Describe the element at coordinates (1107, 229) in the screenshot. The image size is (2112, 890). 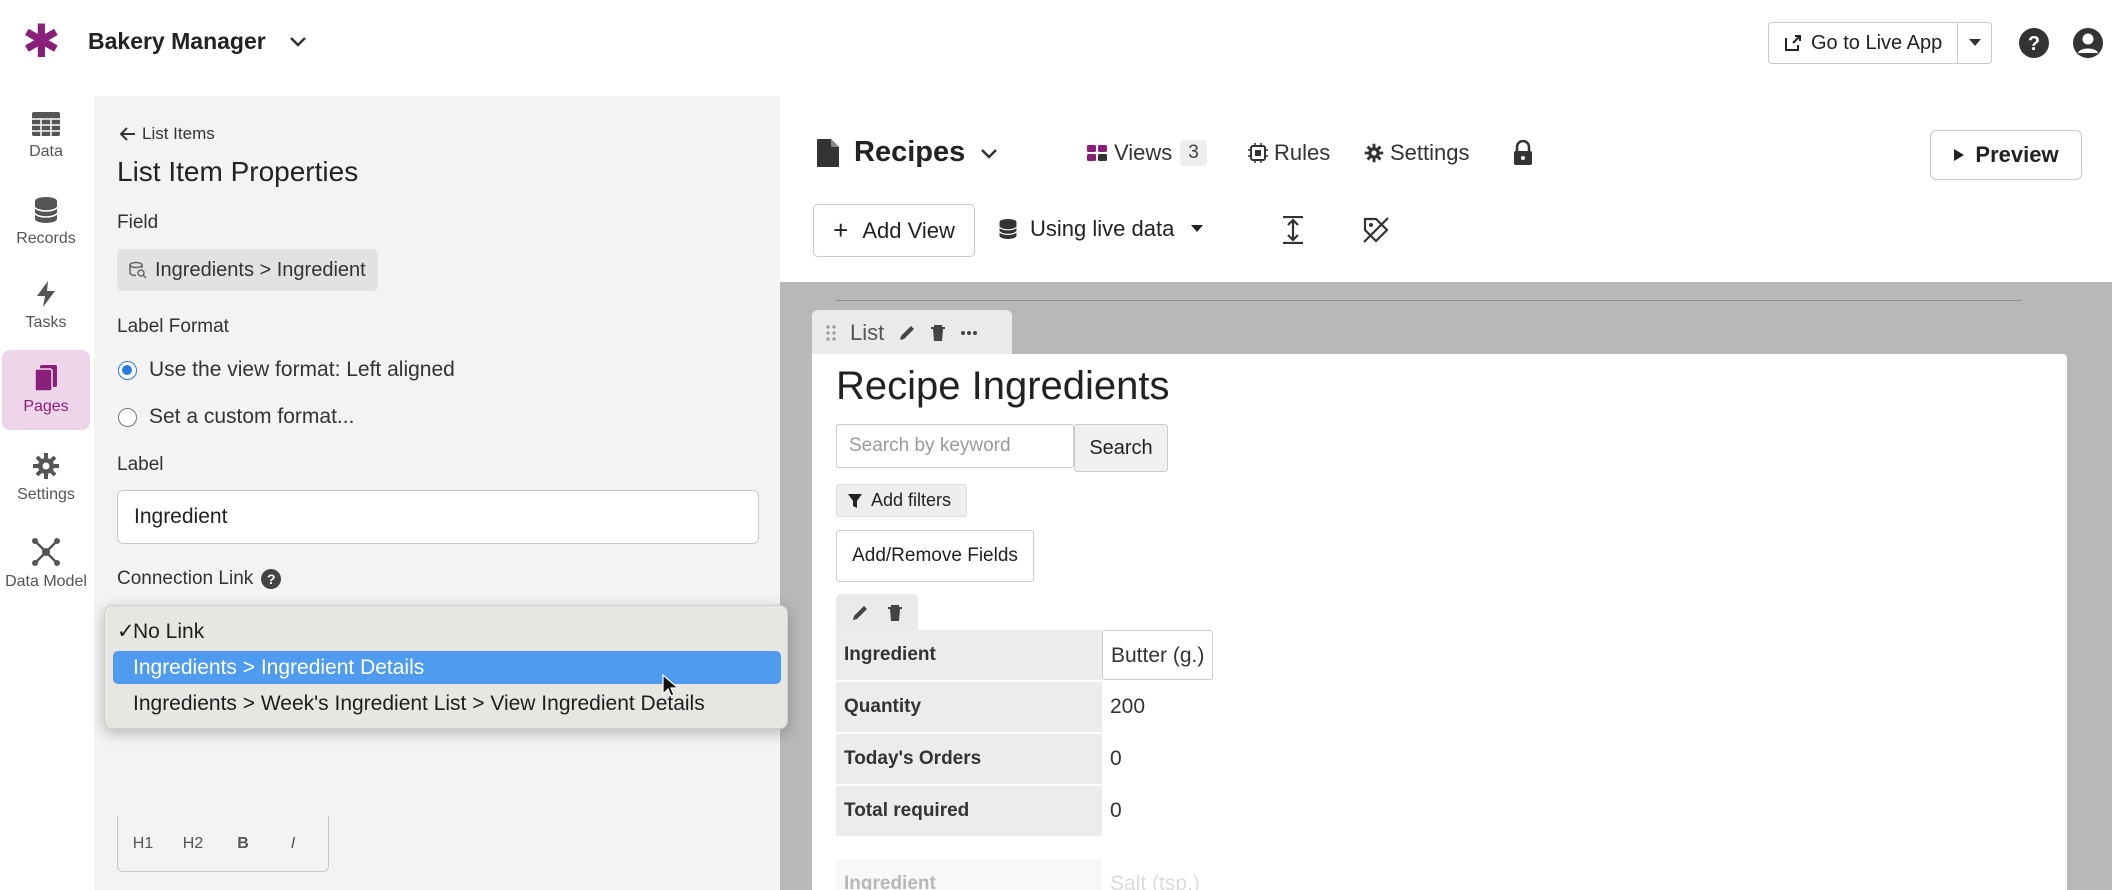
I see `live-data-dropdown: Using live data` at that location.